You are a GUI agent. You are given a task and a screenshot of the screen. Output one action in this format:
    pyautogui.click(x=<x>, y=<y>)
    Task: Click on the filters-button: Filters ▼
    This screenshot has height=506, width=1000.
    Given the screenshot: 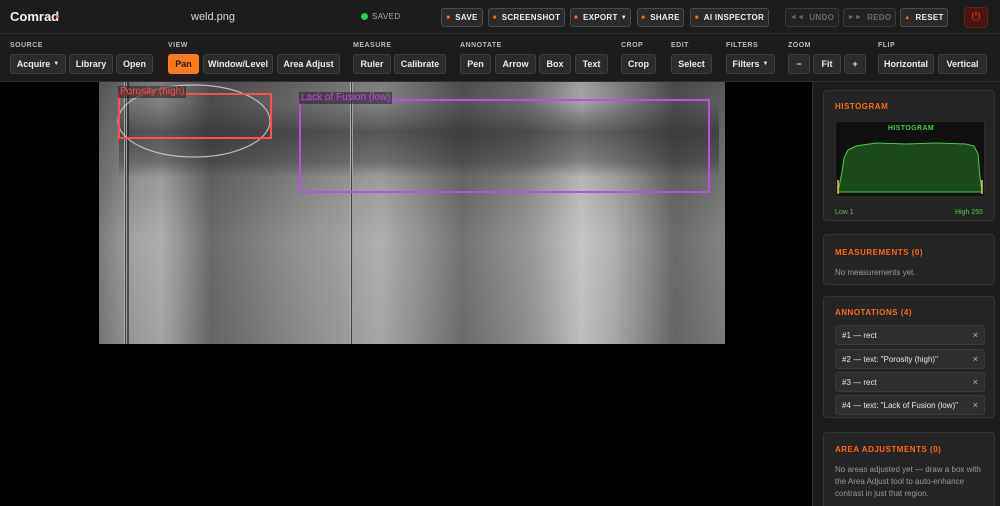 What is the action you would take?
    pyautogui.click(x=750, y=64)
    